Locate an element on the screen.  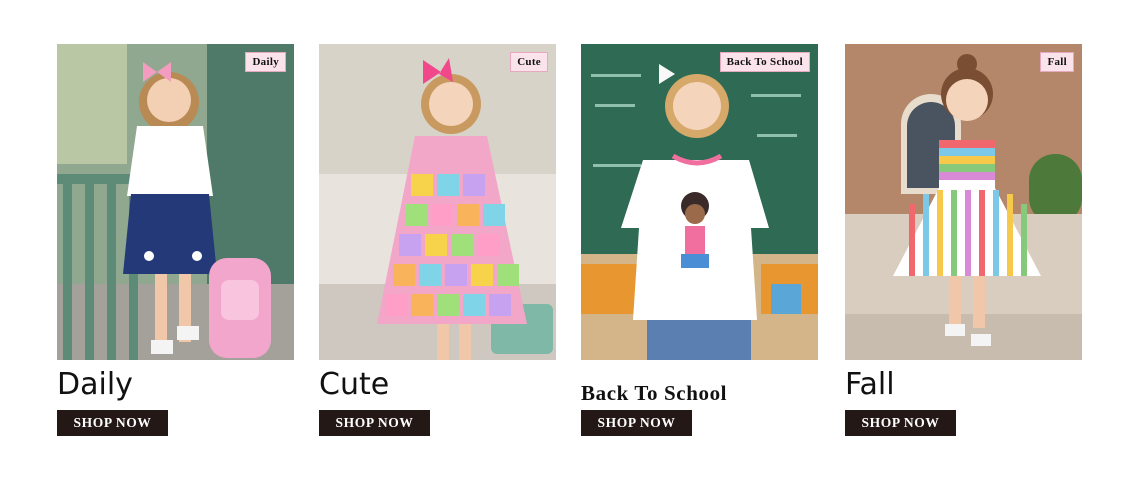
daily-photo-image is located at coordinates (175, 202).